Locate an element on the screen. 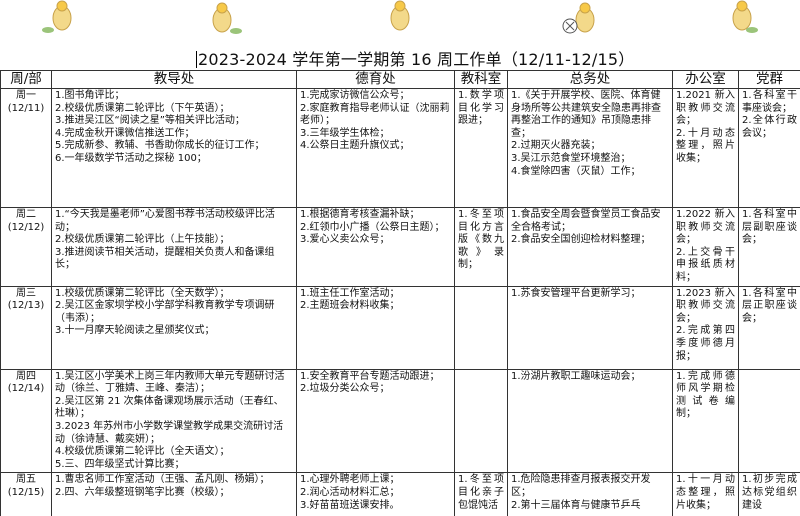 The width and height of the screenshot is (800, 516). bangong-cell: 1.完成师德师风学期检测试卷编制； is located at coordinates (705, 421).